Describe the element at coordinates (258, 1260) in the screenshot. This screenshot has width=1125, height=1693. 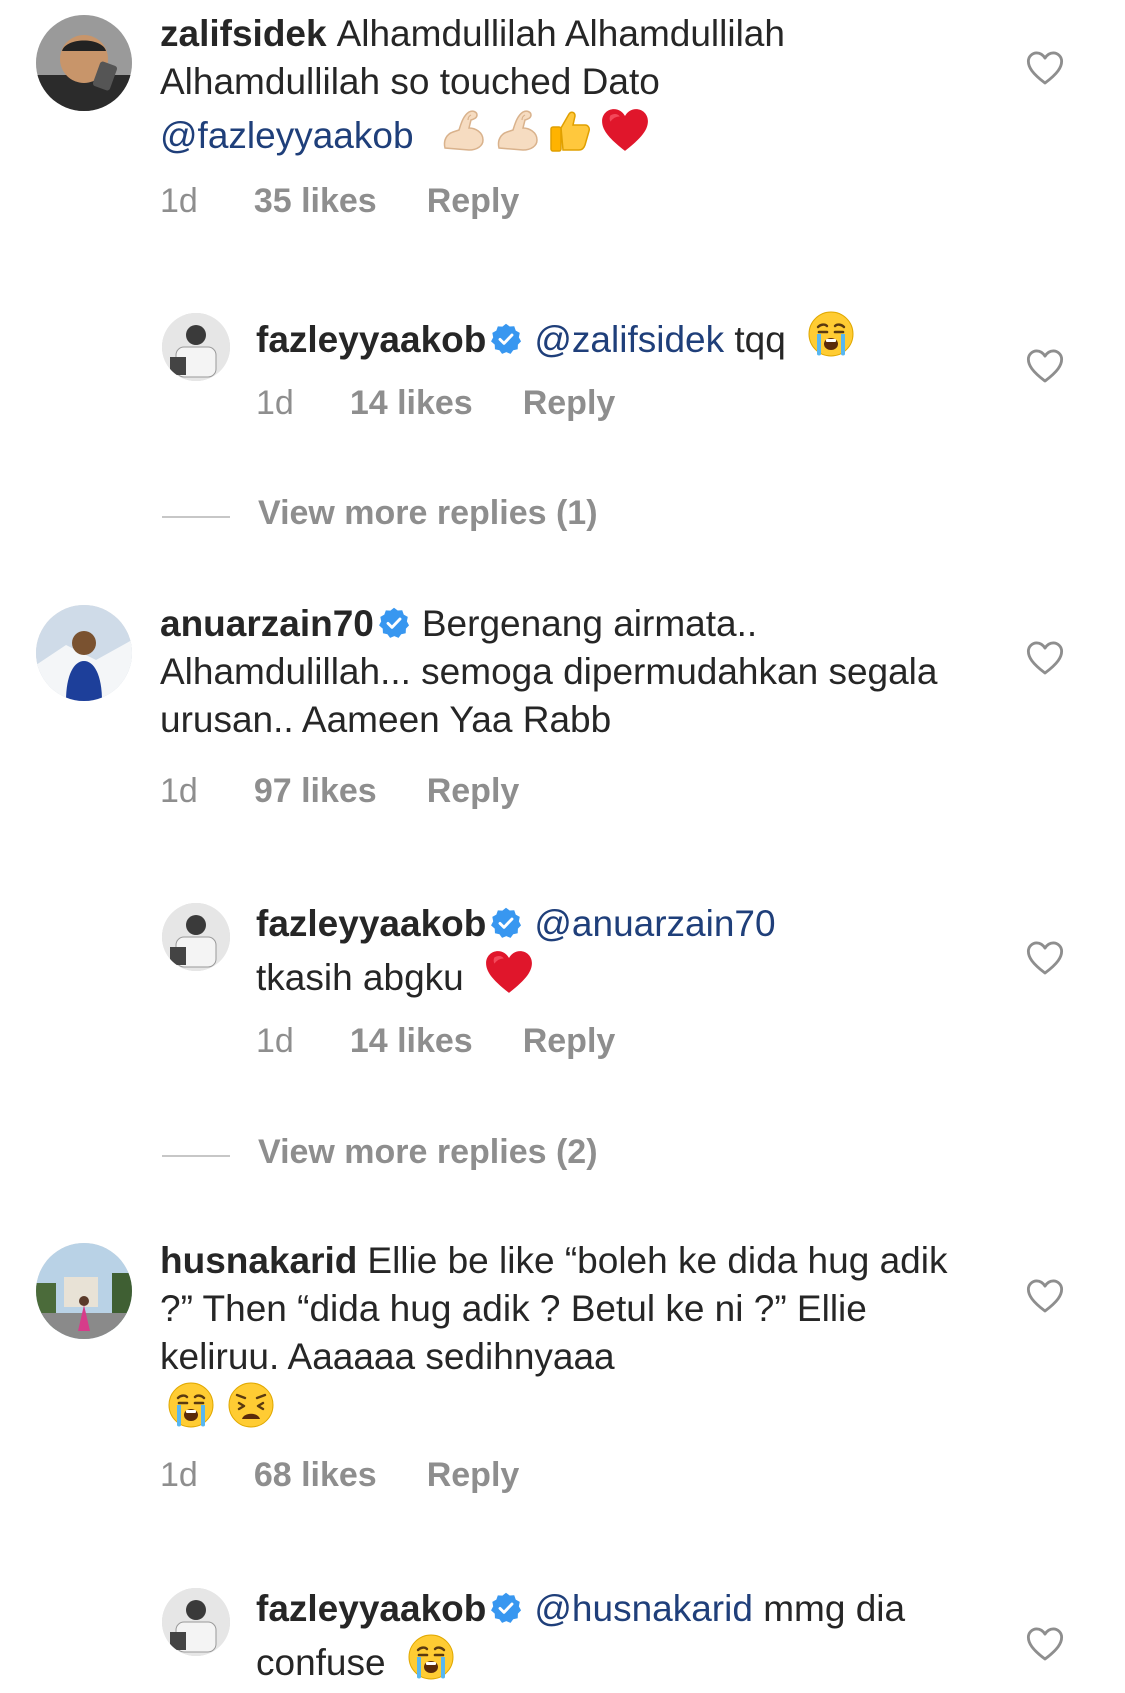
I see `comment-username: husnakarid` at that location.